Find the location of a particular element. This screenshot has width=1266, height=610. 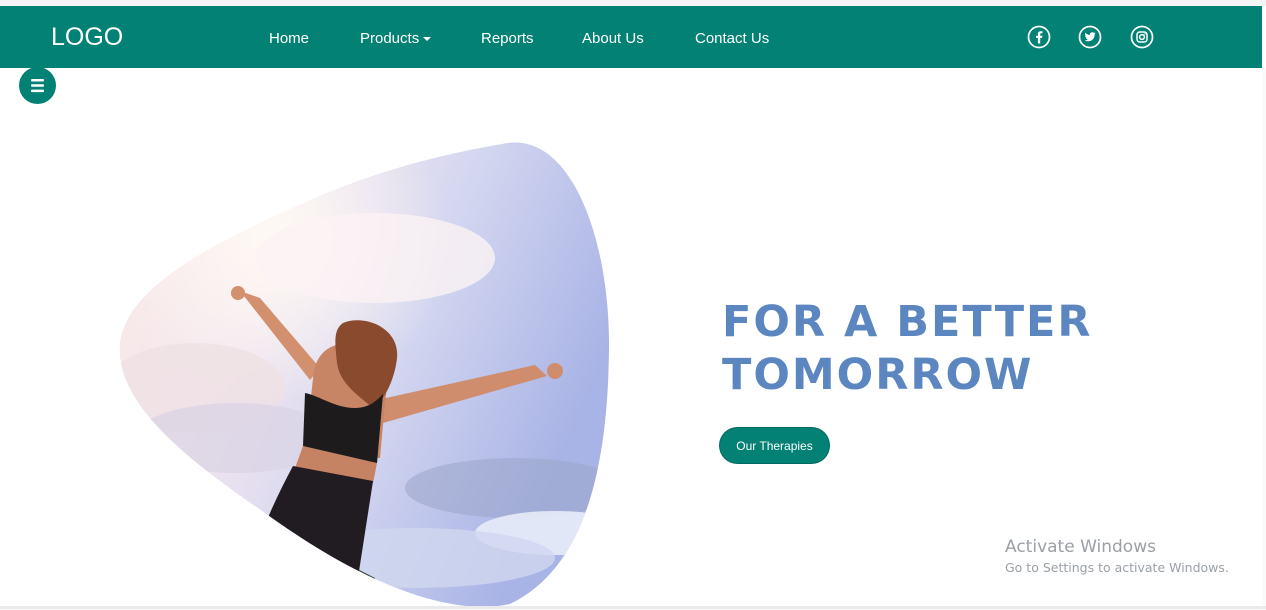

hero-headline: FOR A BETTER TOMORROW is located at coordinates (932, 349).